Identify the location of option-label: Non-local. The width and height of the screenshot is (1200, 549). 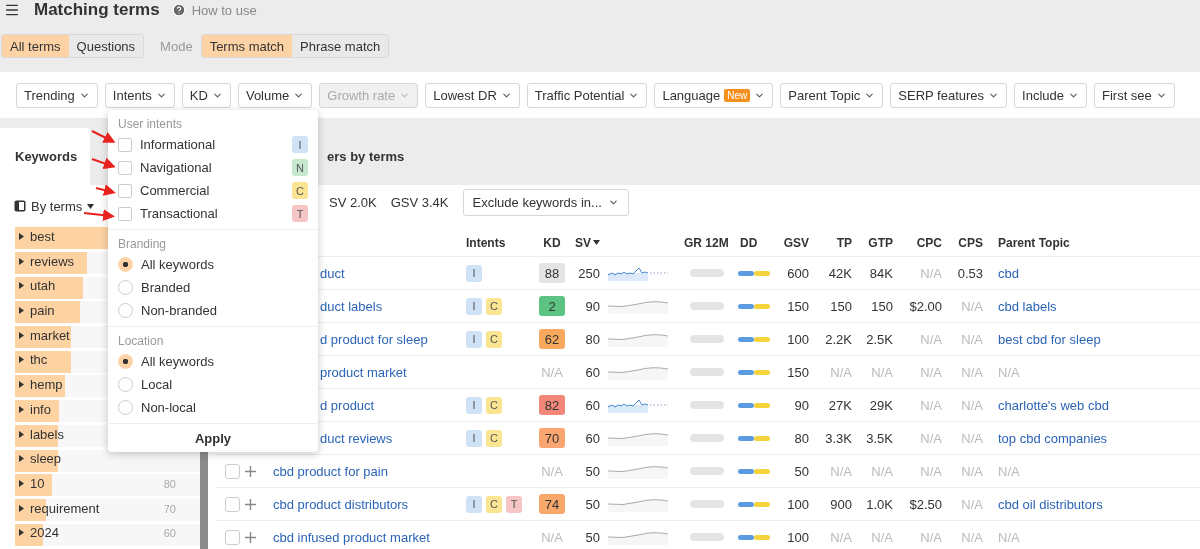
(224, 407).